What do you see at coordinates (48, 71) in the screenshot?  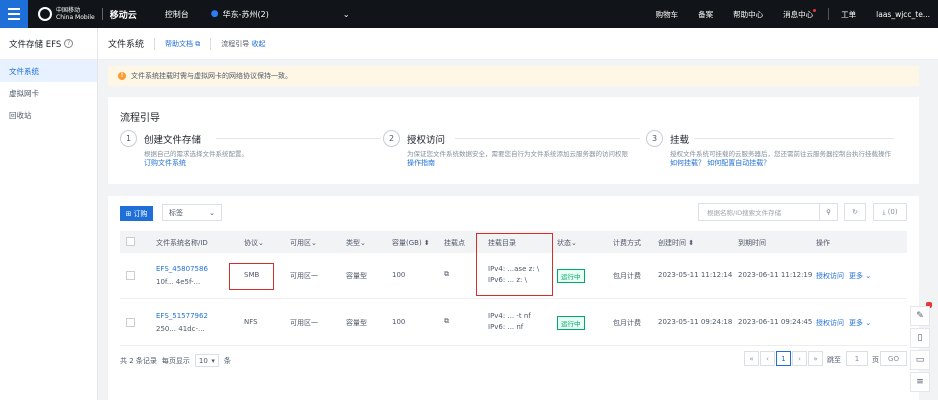 I see `sidebar-item-file-system: 文件系统` at bounding box center [48, 71].